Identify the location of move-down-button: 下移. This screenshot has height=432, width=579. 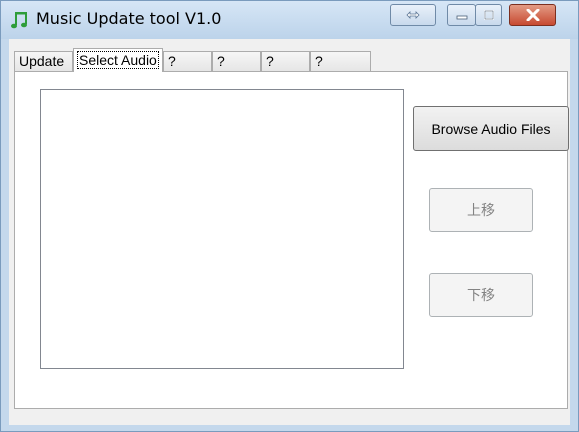
(481, 295).